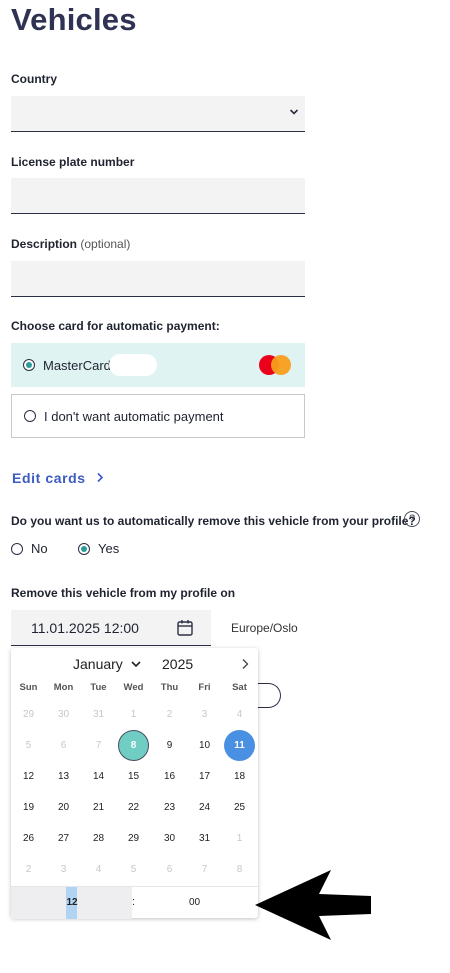  I want to click on mastercard-logo-icon, so click(276, 365).